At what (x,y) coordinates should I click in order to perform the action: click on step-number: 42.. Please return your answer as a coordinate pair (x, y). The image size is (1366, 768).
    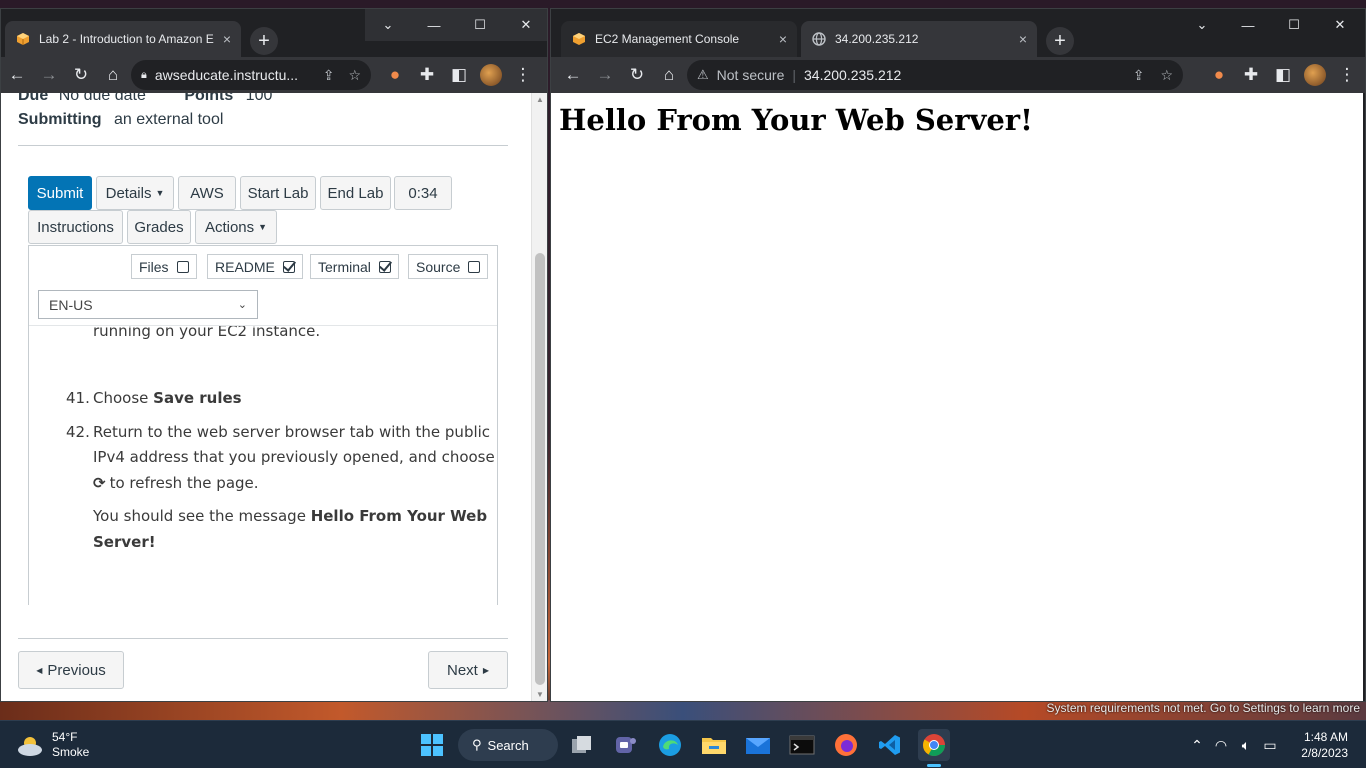
    Looking at the image, I should click on (78, 432).